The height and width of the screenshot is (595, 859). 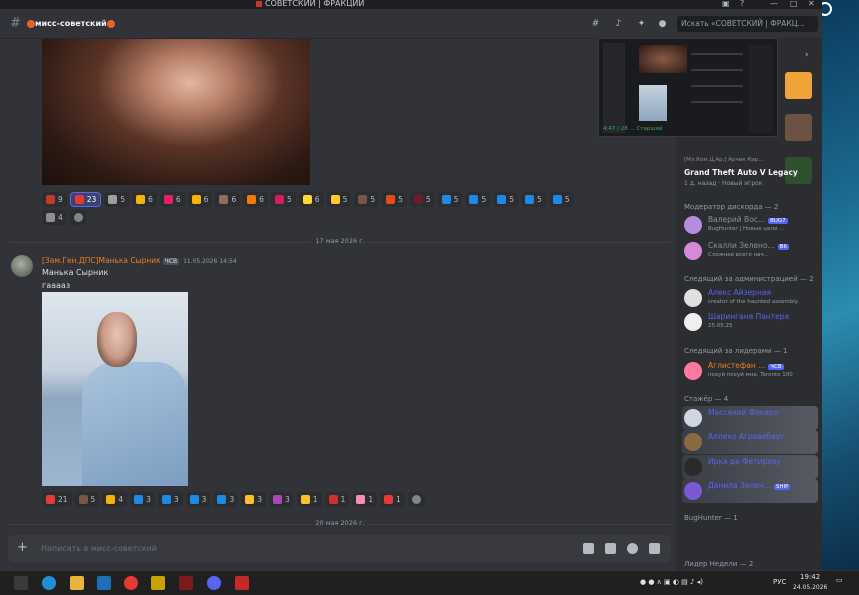 What do you see at coordinates (810, 577) in the screenshot?
I see `clock-time: 19:42` at bounding box center [810, 577].